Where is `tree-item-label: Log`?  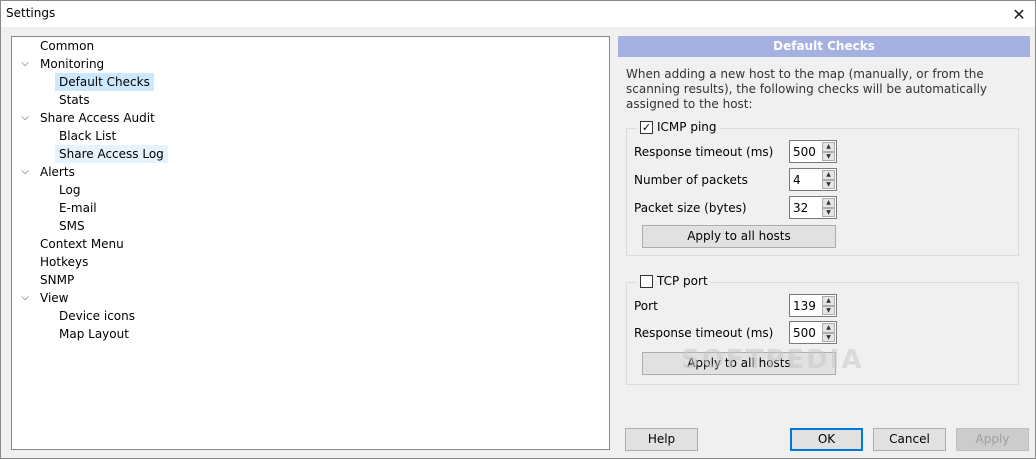
tree-item-label: Log is located at coordinates (70, 190).